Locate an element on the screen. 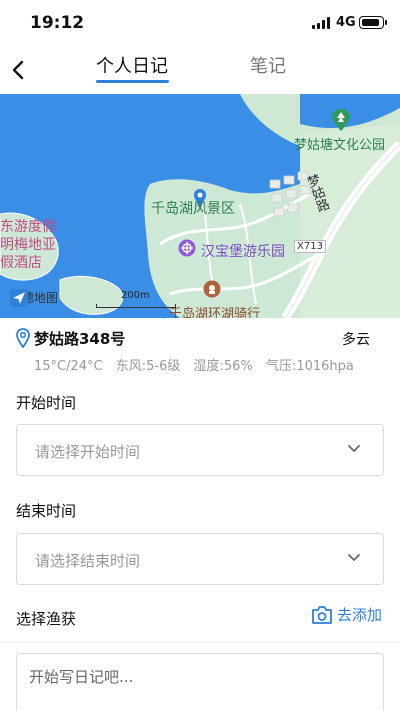 Image resolution: width=400 pixels, height=711 pixels. map-scale-bar is located at coordinates (136, 306).